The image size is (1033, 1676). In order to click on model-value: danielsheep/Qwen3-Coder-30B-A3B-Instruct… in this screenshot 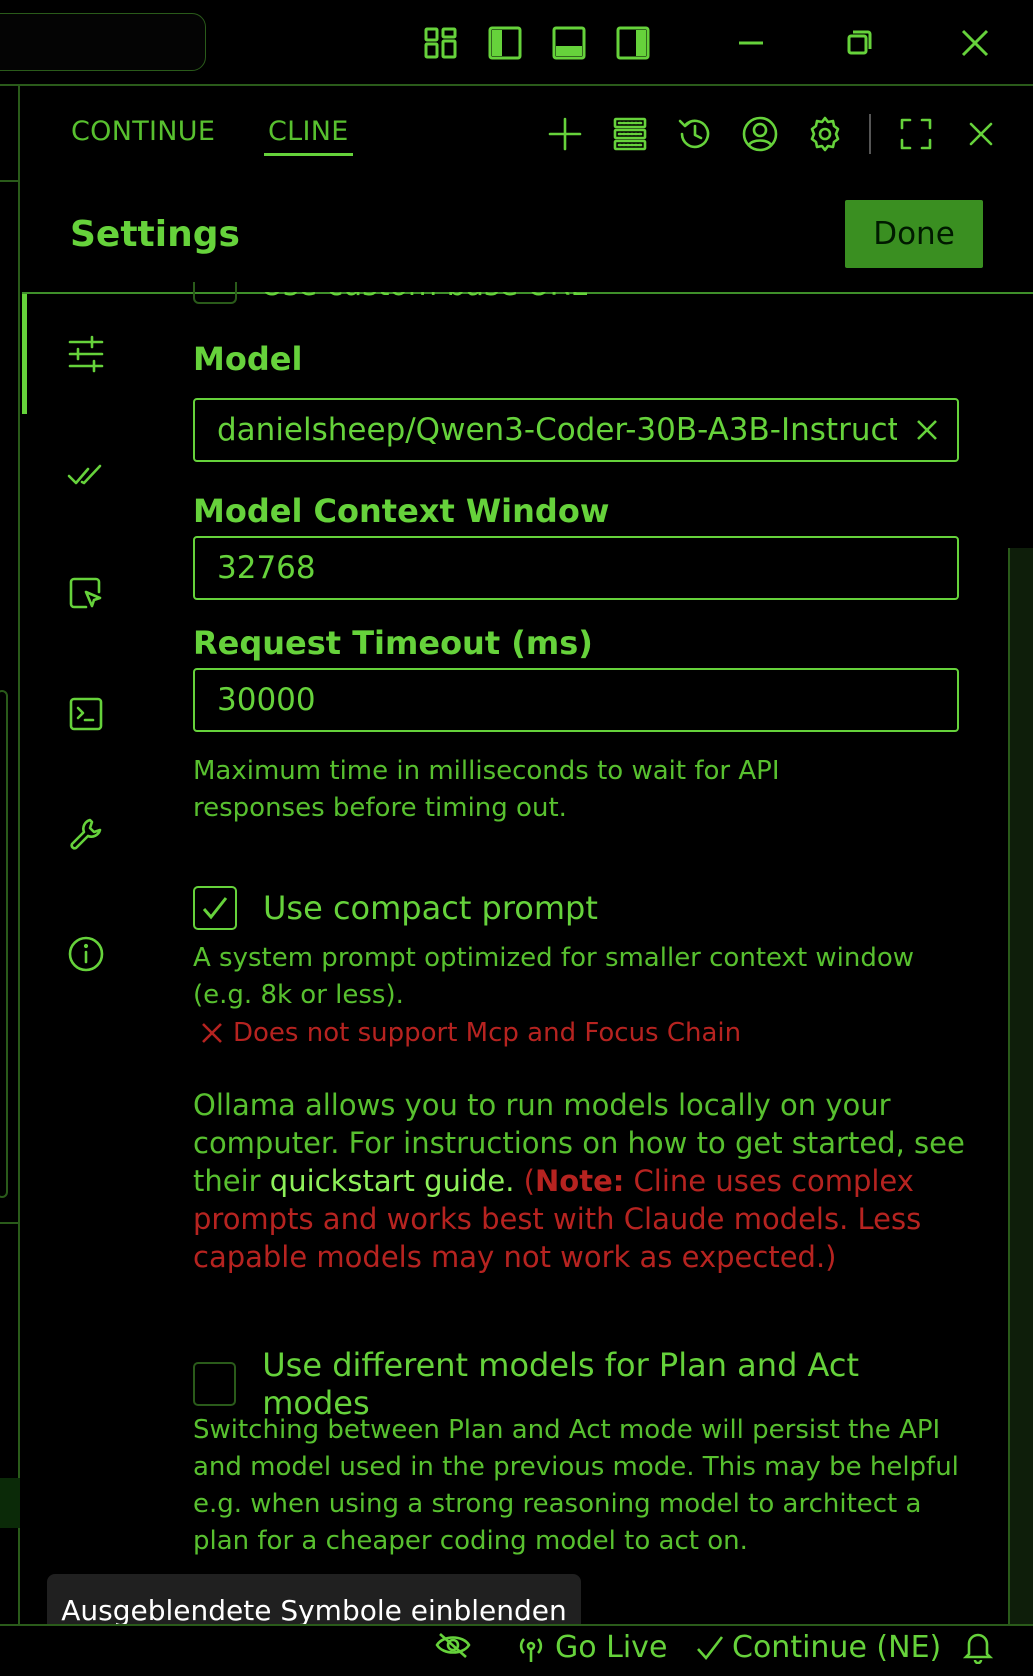, I will do `click(557, 430)`.